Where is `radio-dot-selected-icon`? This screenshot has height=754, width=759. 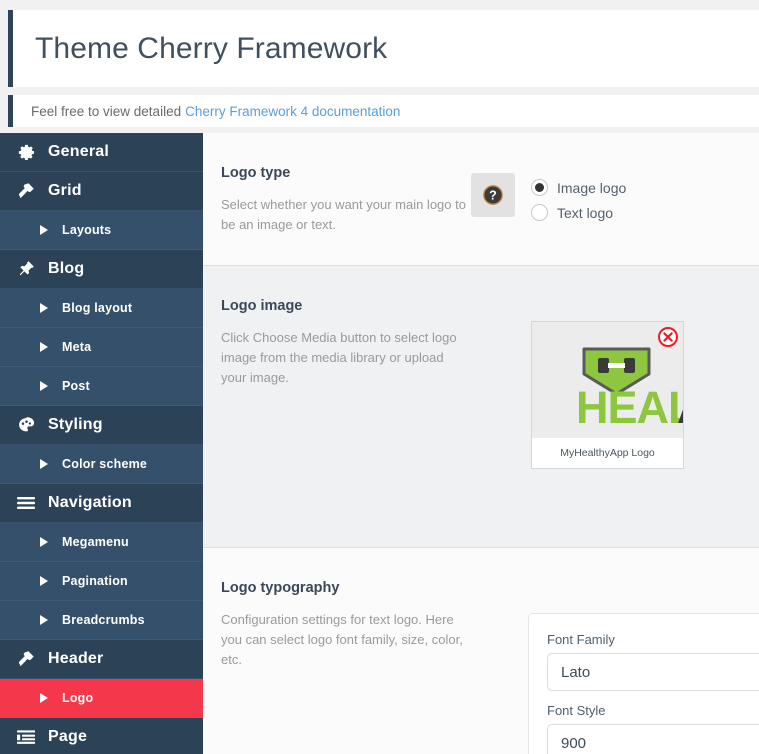
radio-dot-selected-icon is located at coordinates (539, 187).